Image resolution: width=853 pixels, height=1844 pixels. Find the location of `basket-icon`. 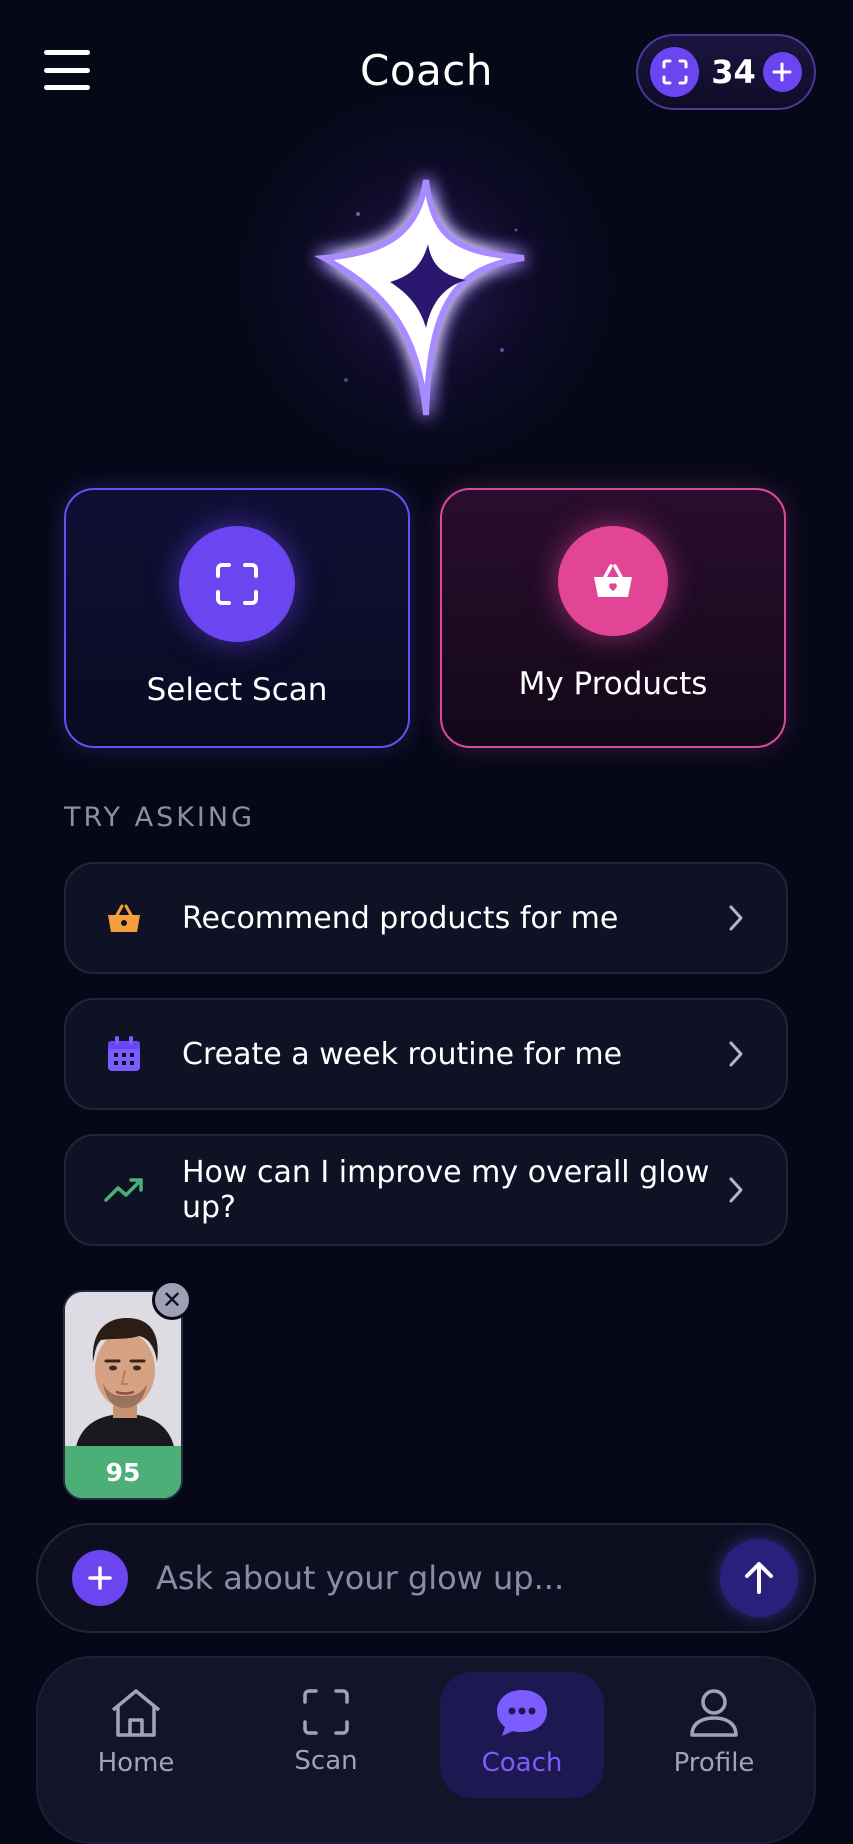

basket-icon is located at coordinates (124, 918).